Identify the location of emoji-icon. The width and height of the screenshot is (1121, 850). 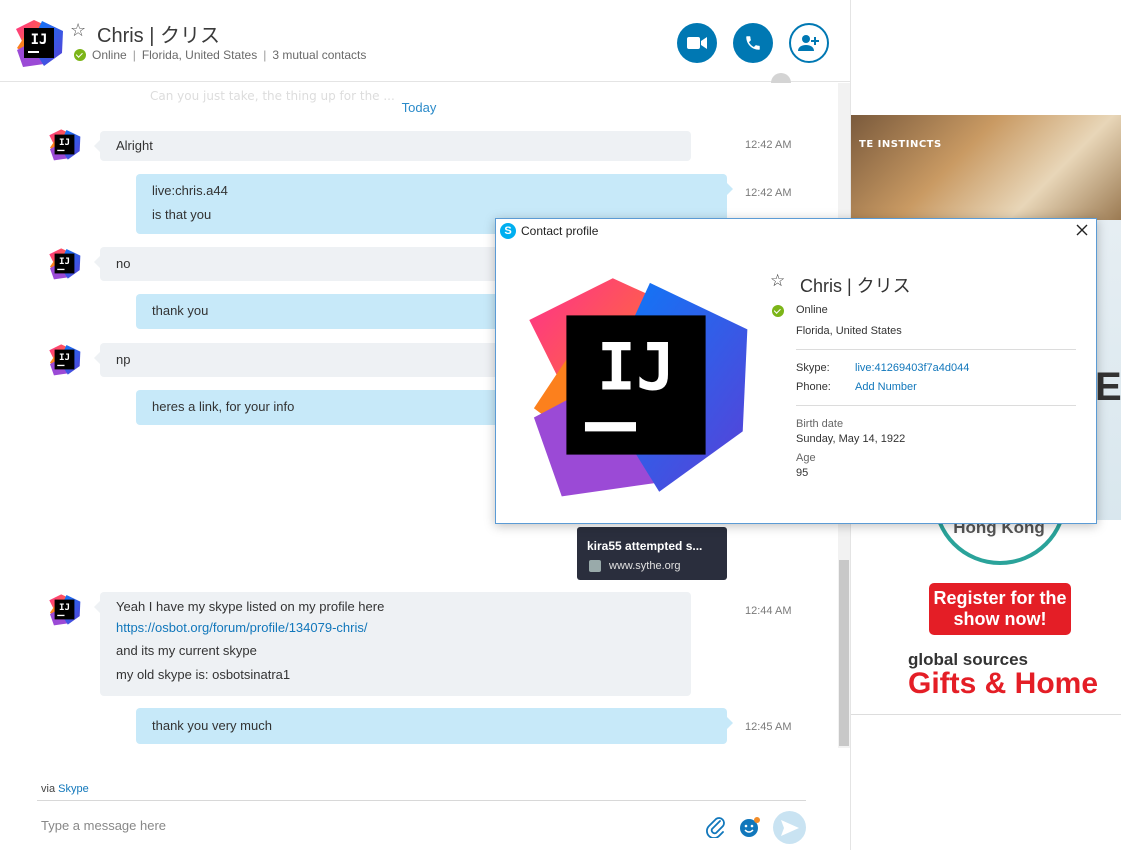
(750, 827).